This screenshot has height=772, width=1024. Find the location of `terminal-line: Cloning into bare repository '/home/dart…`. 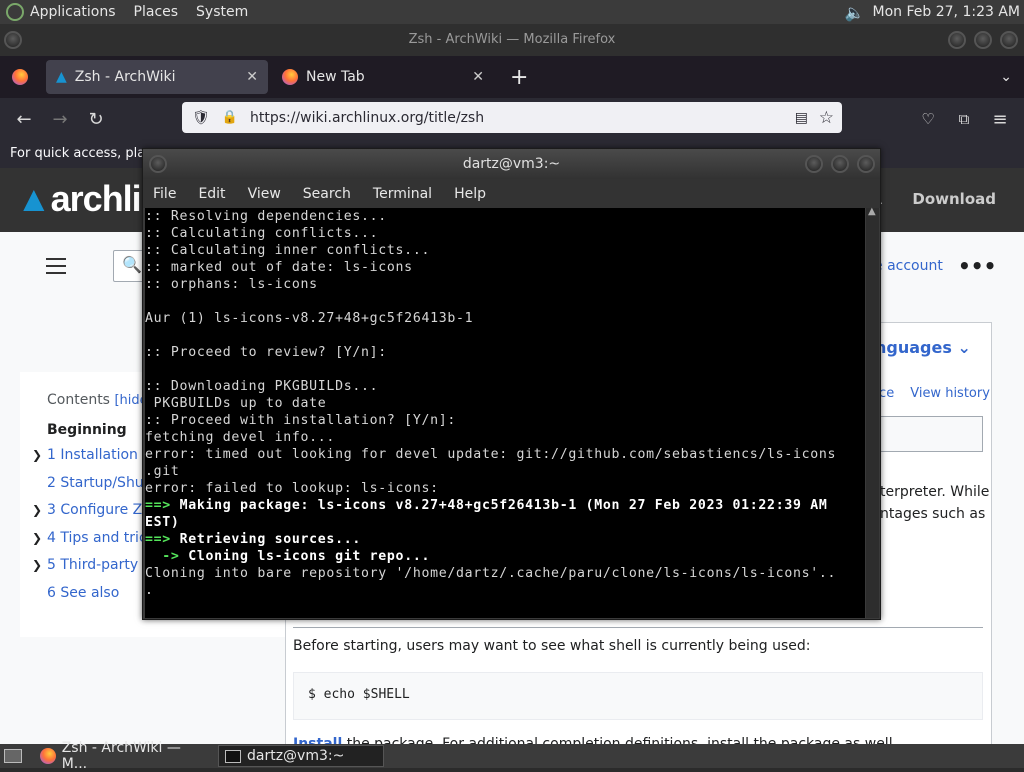

terminal-line: Cloning into bare repository '/home/dart… is located at coordinates (505, 573).